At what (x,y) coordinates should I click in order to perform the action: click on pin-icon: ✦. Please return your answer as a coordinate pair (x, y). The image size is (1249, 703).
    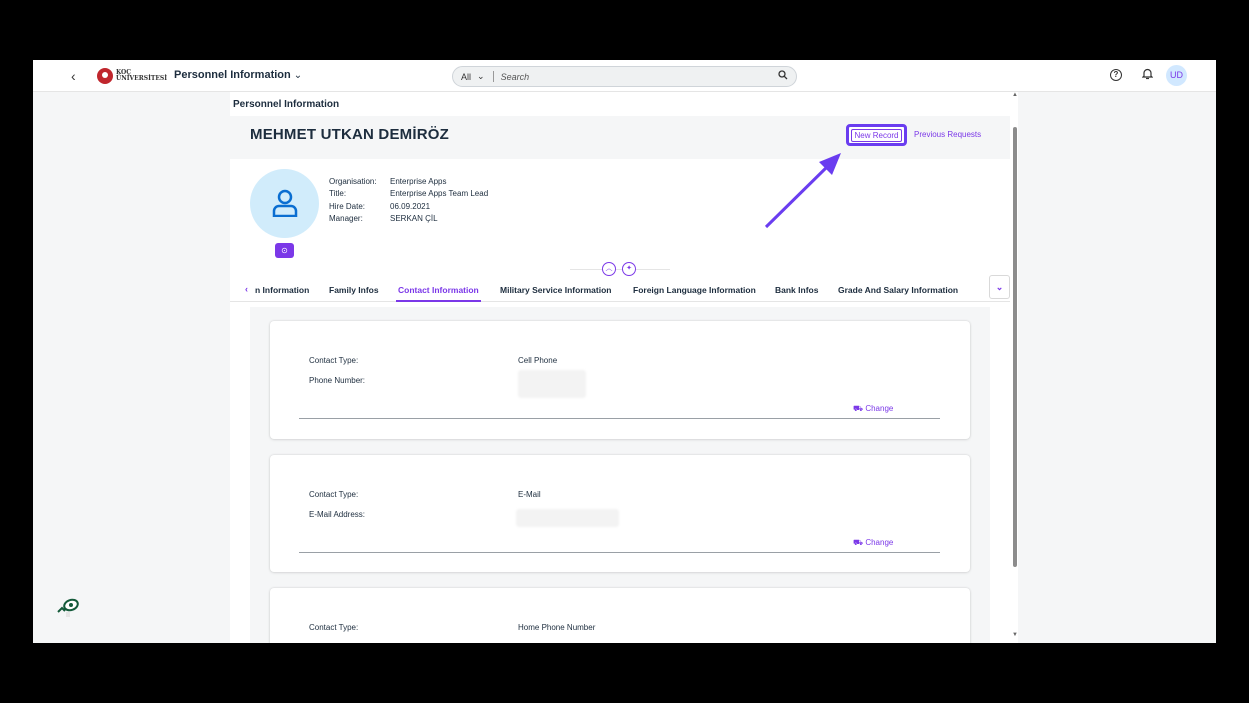
    Looking at the image, I should click on (629, 269).